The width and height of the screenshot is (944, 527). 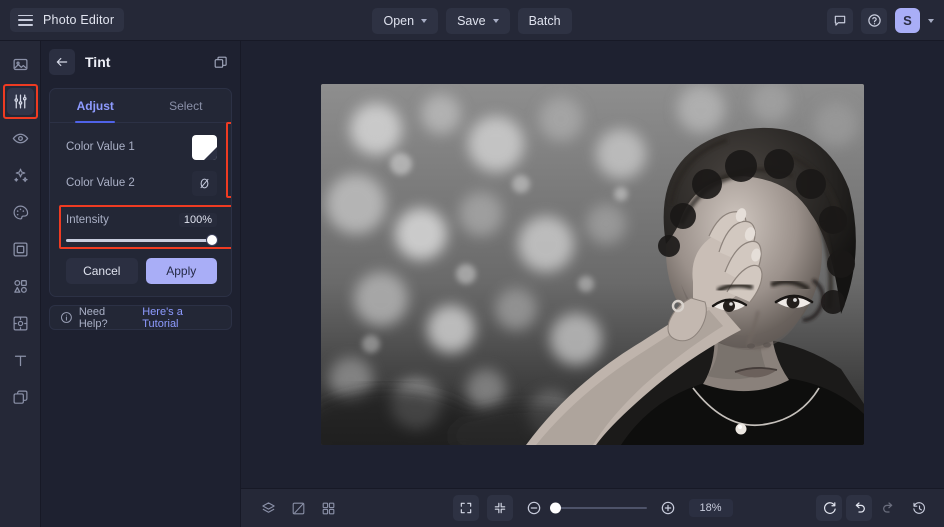 I want to click on zoom-slider-thumb, so click(x=555, y=508).